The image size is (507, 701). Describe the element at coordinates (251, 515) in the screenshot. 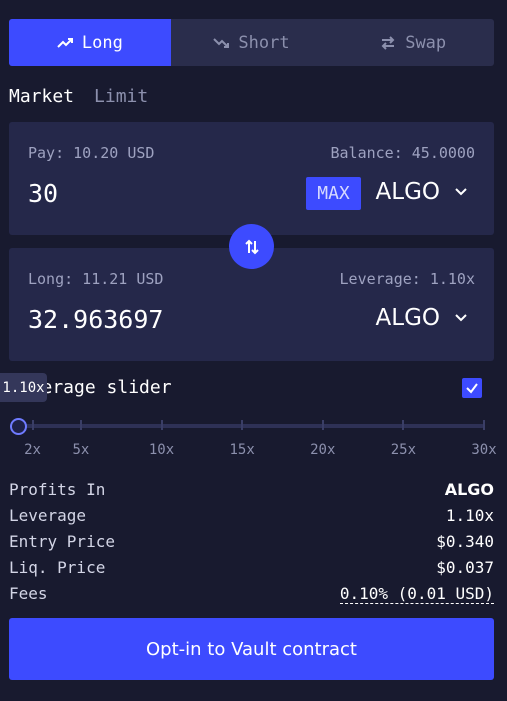

I see `info-leverage: Leverage 1.10x` at that location.